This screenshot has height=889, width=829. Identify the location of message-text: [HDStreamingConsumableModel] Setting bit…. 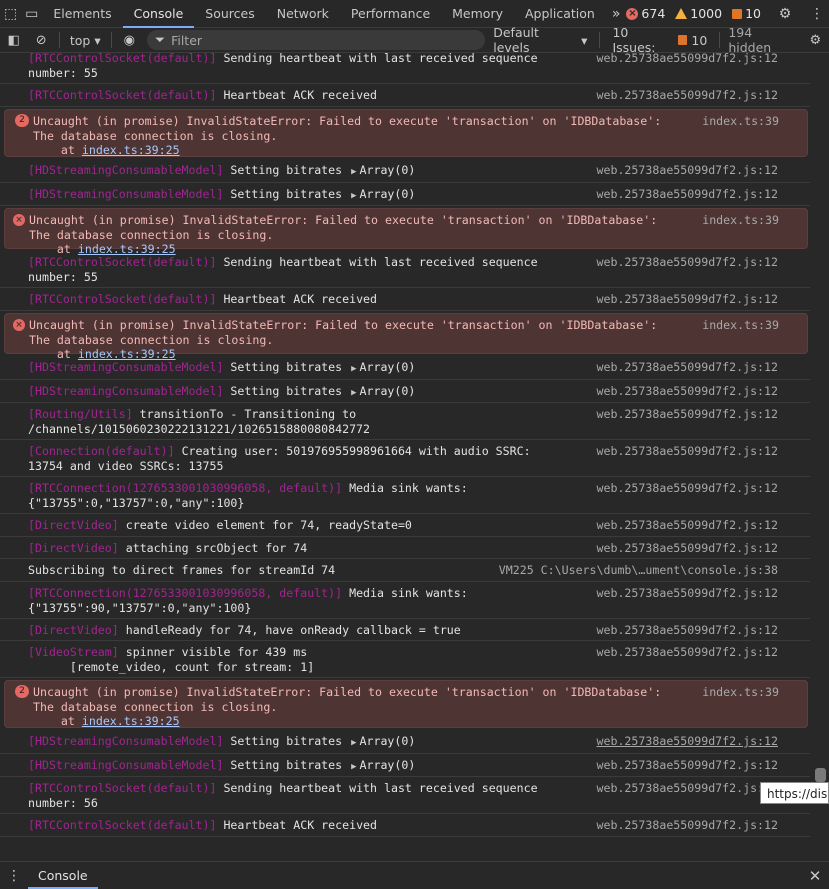
(221, 742).